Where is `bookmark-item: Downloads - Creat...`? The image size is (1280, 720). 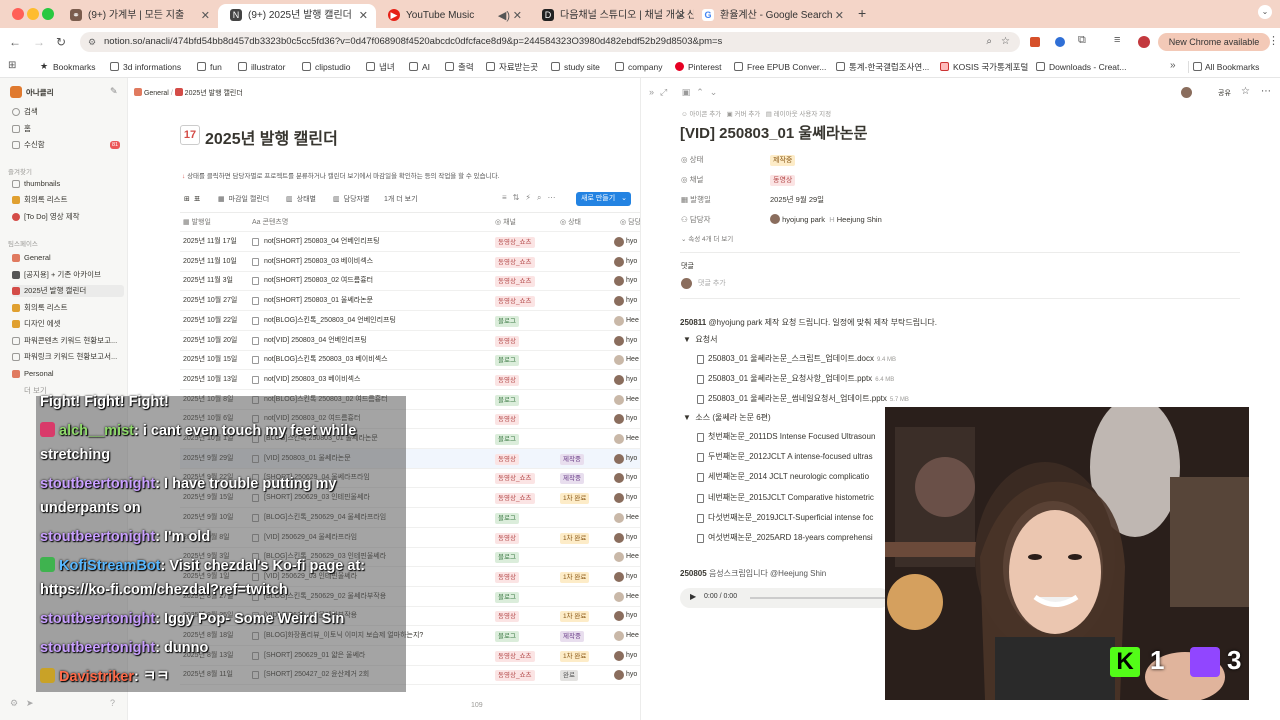 bookmark-item: Downloads - Creat... is located at coordinates (1081, 67).